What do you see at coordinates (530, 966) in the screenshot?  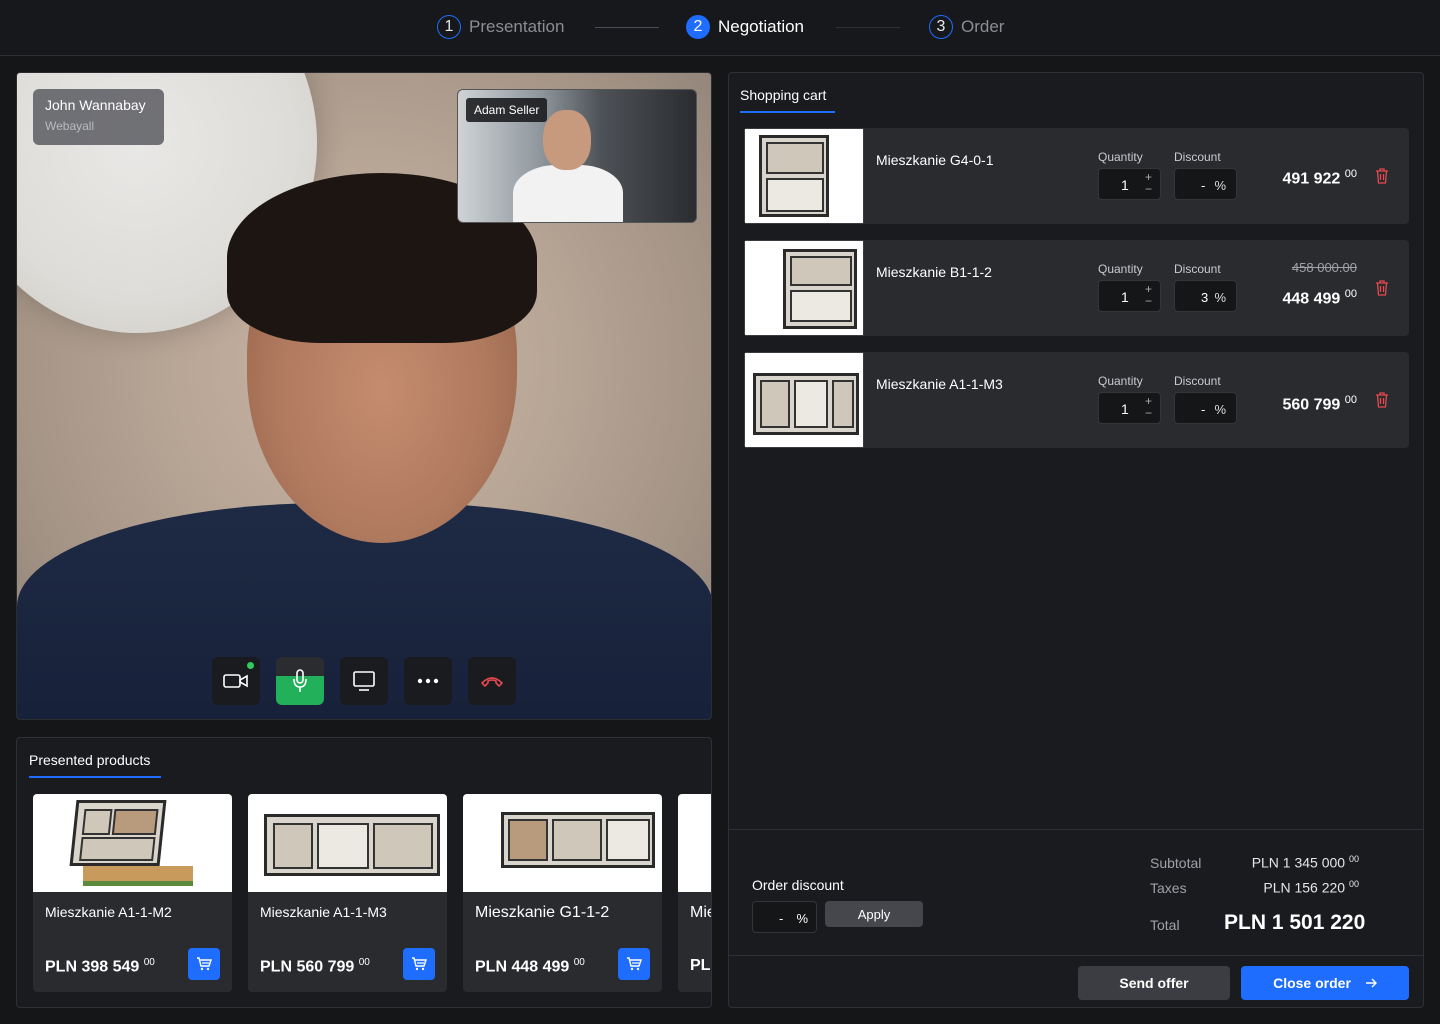 I see `product-price: PLN 448 499 00` at bounding box center [530, 966].